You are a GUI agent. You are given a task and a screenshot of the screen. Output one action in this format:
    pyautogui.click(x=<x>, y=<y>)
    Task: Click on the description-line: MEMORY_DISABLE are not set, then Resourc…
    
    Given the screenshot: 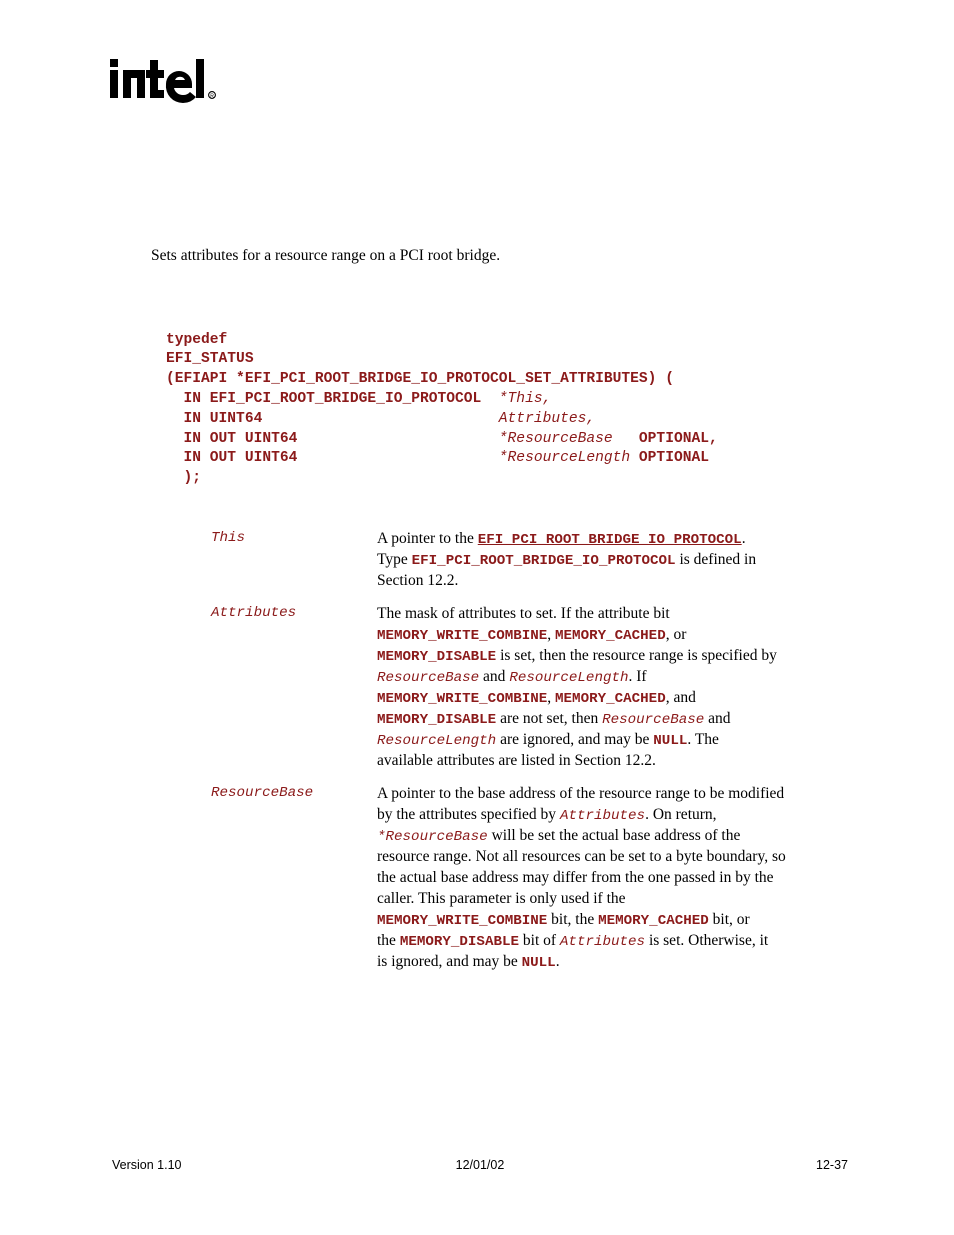 What is the action you would take?
    pyautogui.click(x=614, y=718)
    